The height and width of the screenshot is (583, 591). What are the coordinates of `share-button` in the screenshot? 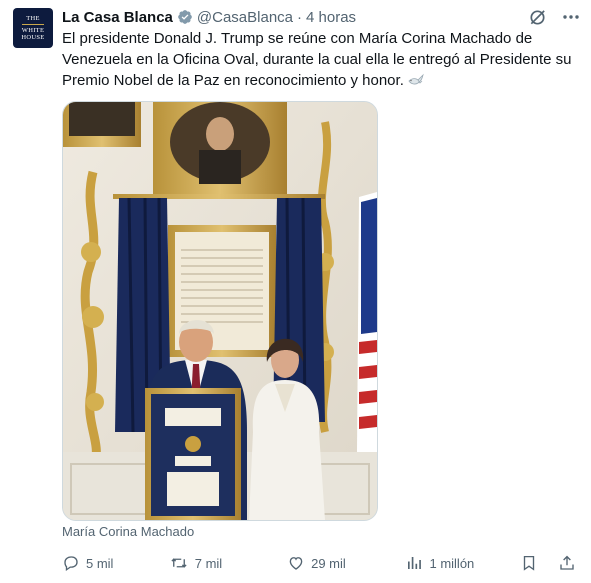 It's located at (570, 563).